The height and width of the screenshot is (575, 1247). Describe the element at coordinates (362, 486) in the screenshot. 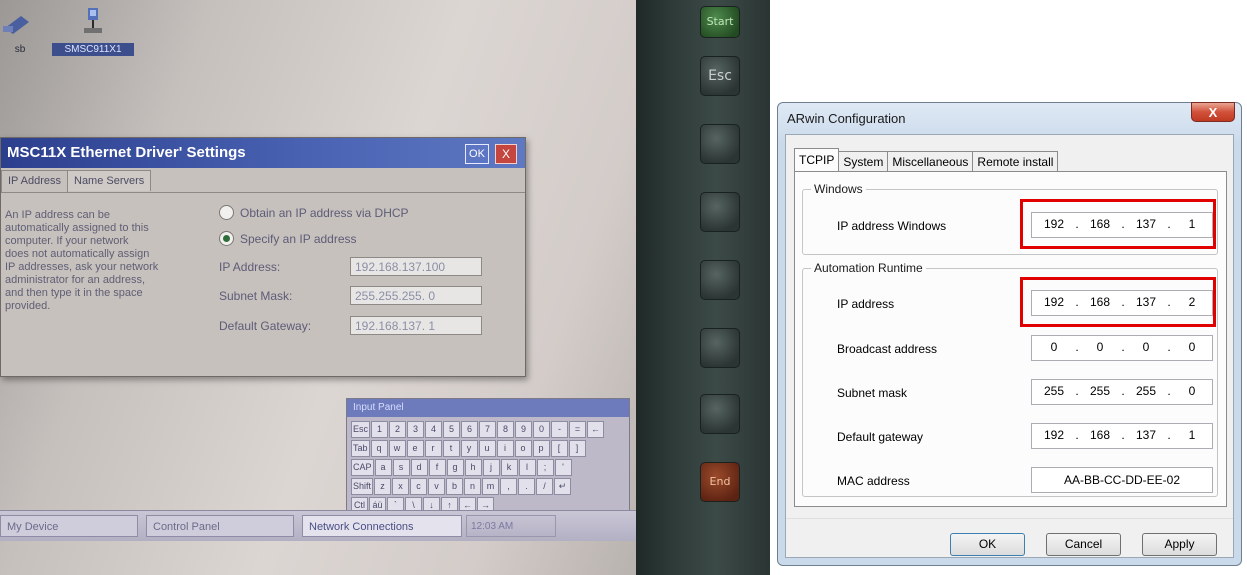

I see `keyboard-key: Shift` at that location.